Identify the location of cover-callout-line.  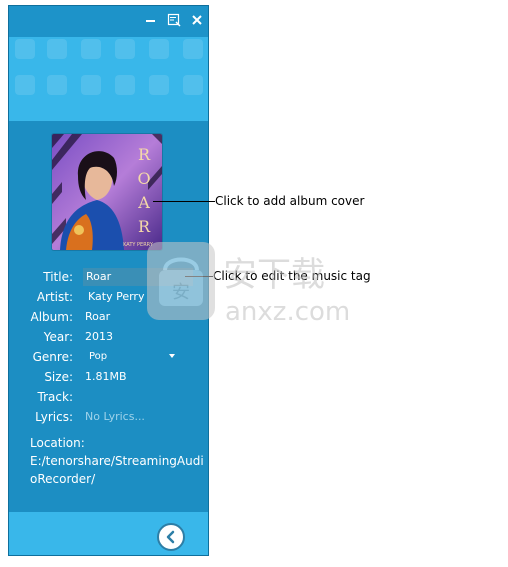
(184, 201).